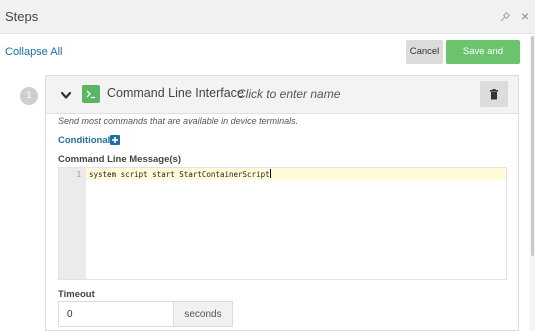  What do you see at coordinates (505, 17) in the screenshot?
I see `pin-icon` at bounding box center [505, 17].